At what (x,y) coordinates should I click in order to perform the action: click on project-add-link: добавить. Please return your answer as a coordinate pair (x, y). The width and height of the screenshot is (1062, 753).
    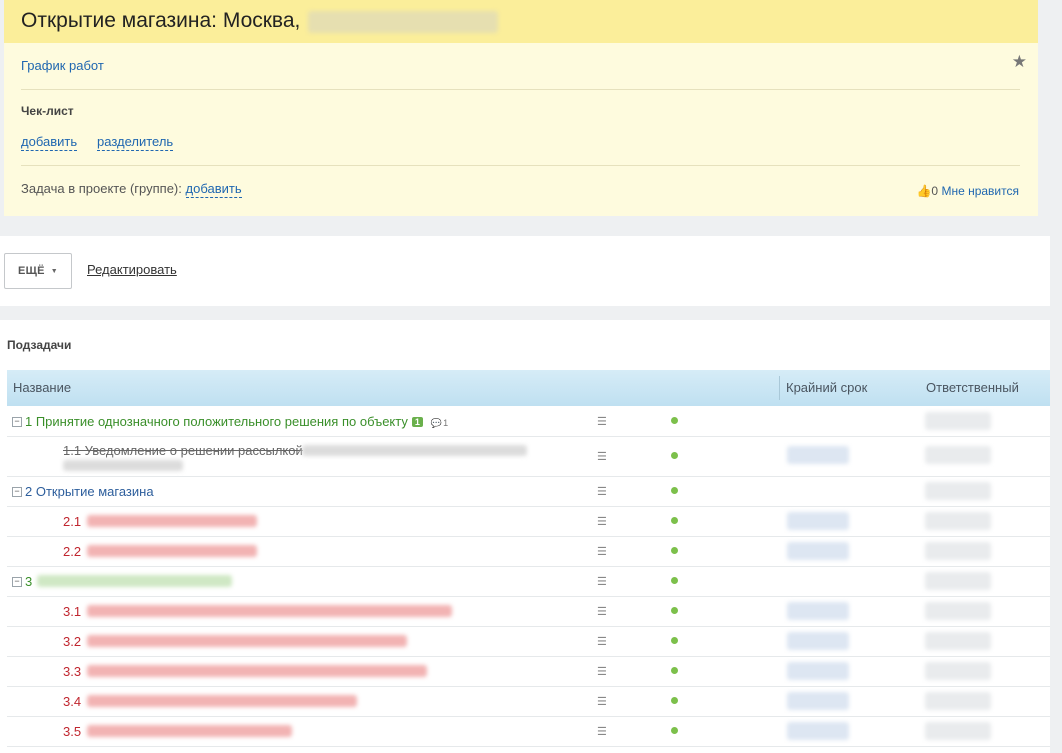
    Looking at the image, I should click on (213, 189).